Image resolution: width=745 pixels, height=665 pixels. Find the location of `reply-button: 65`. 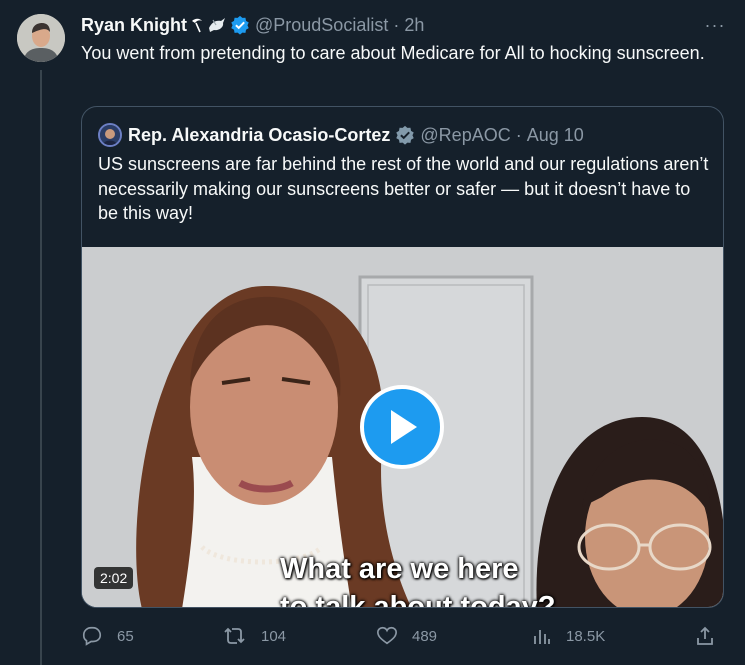

reply-button: 65 is located at coordinates (107, 636).